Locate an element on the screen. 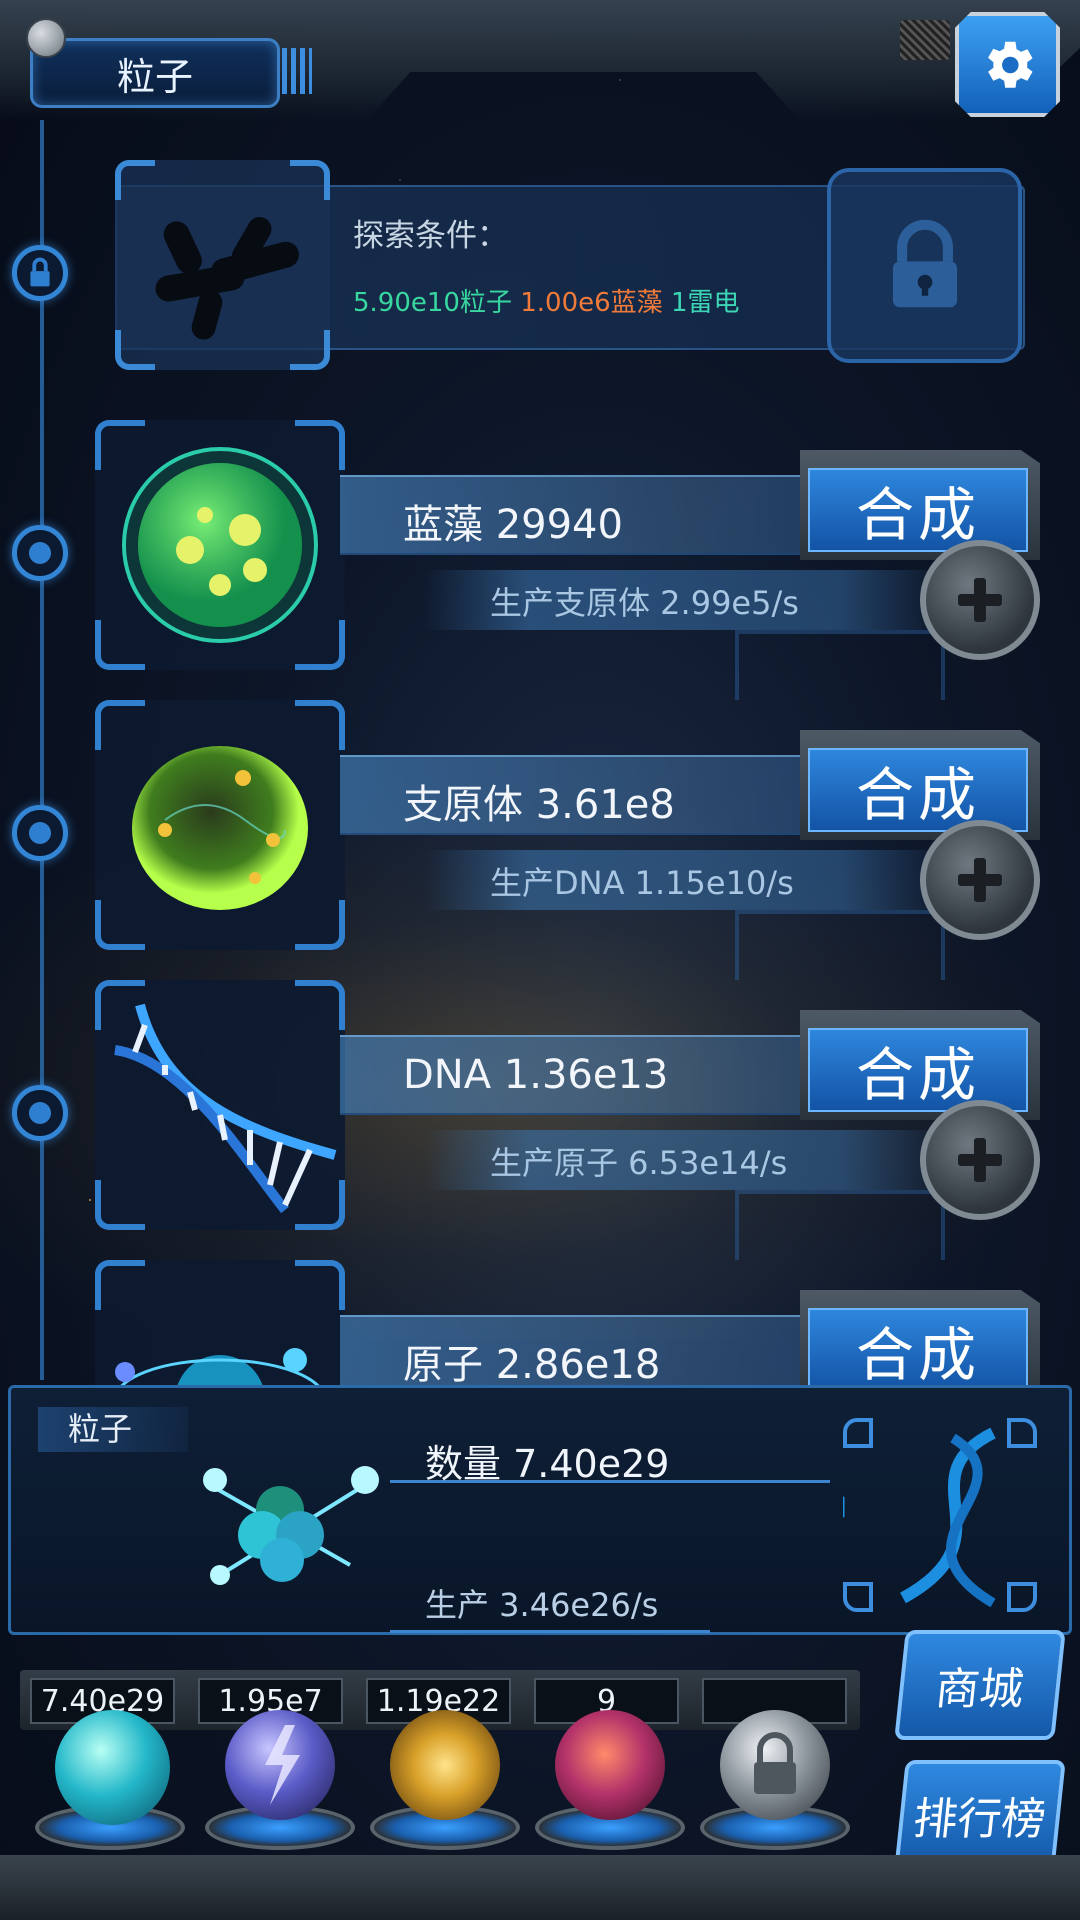 The height and width of the screenshot is (1920, 1080). rail-lock-icon is located at coordinates (40, 273).